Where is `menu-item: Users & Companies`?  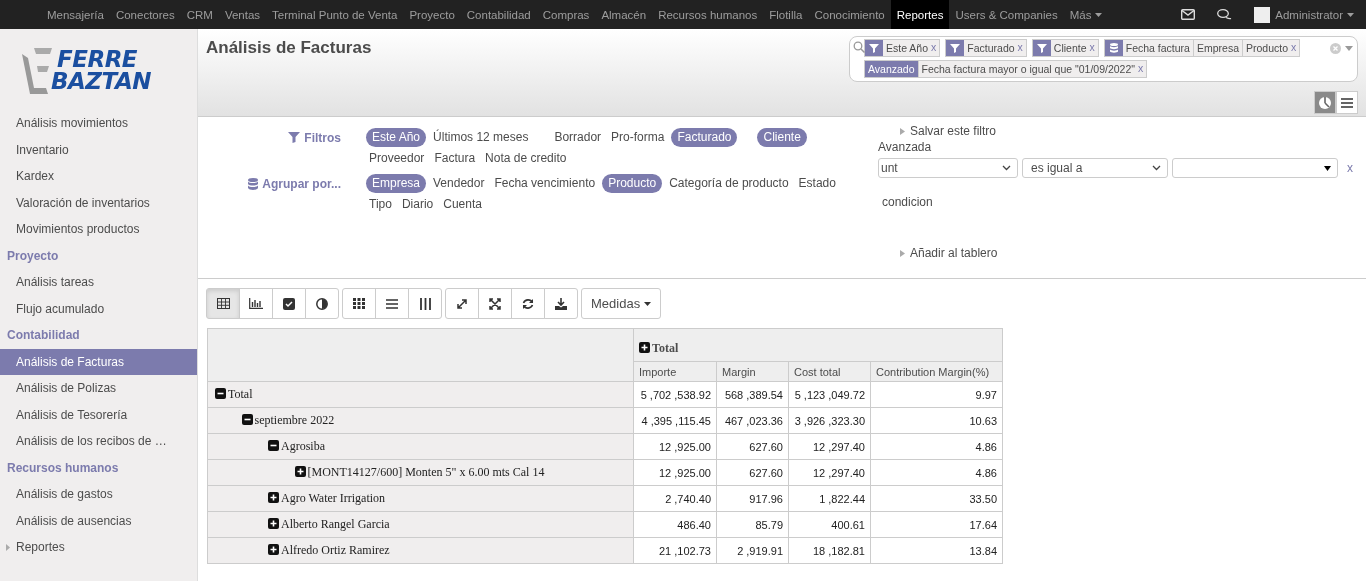 menu-item: Users & Companies is located at coordinates (1006, 14).